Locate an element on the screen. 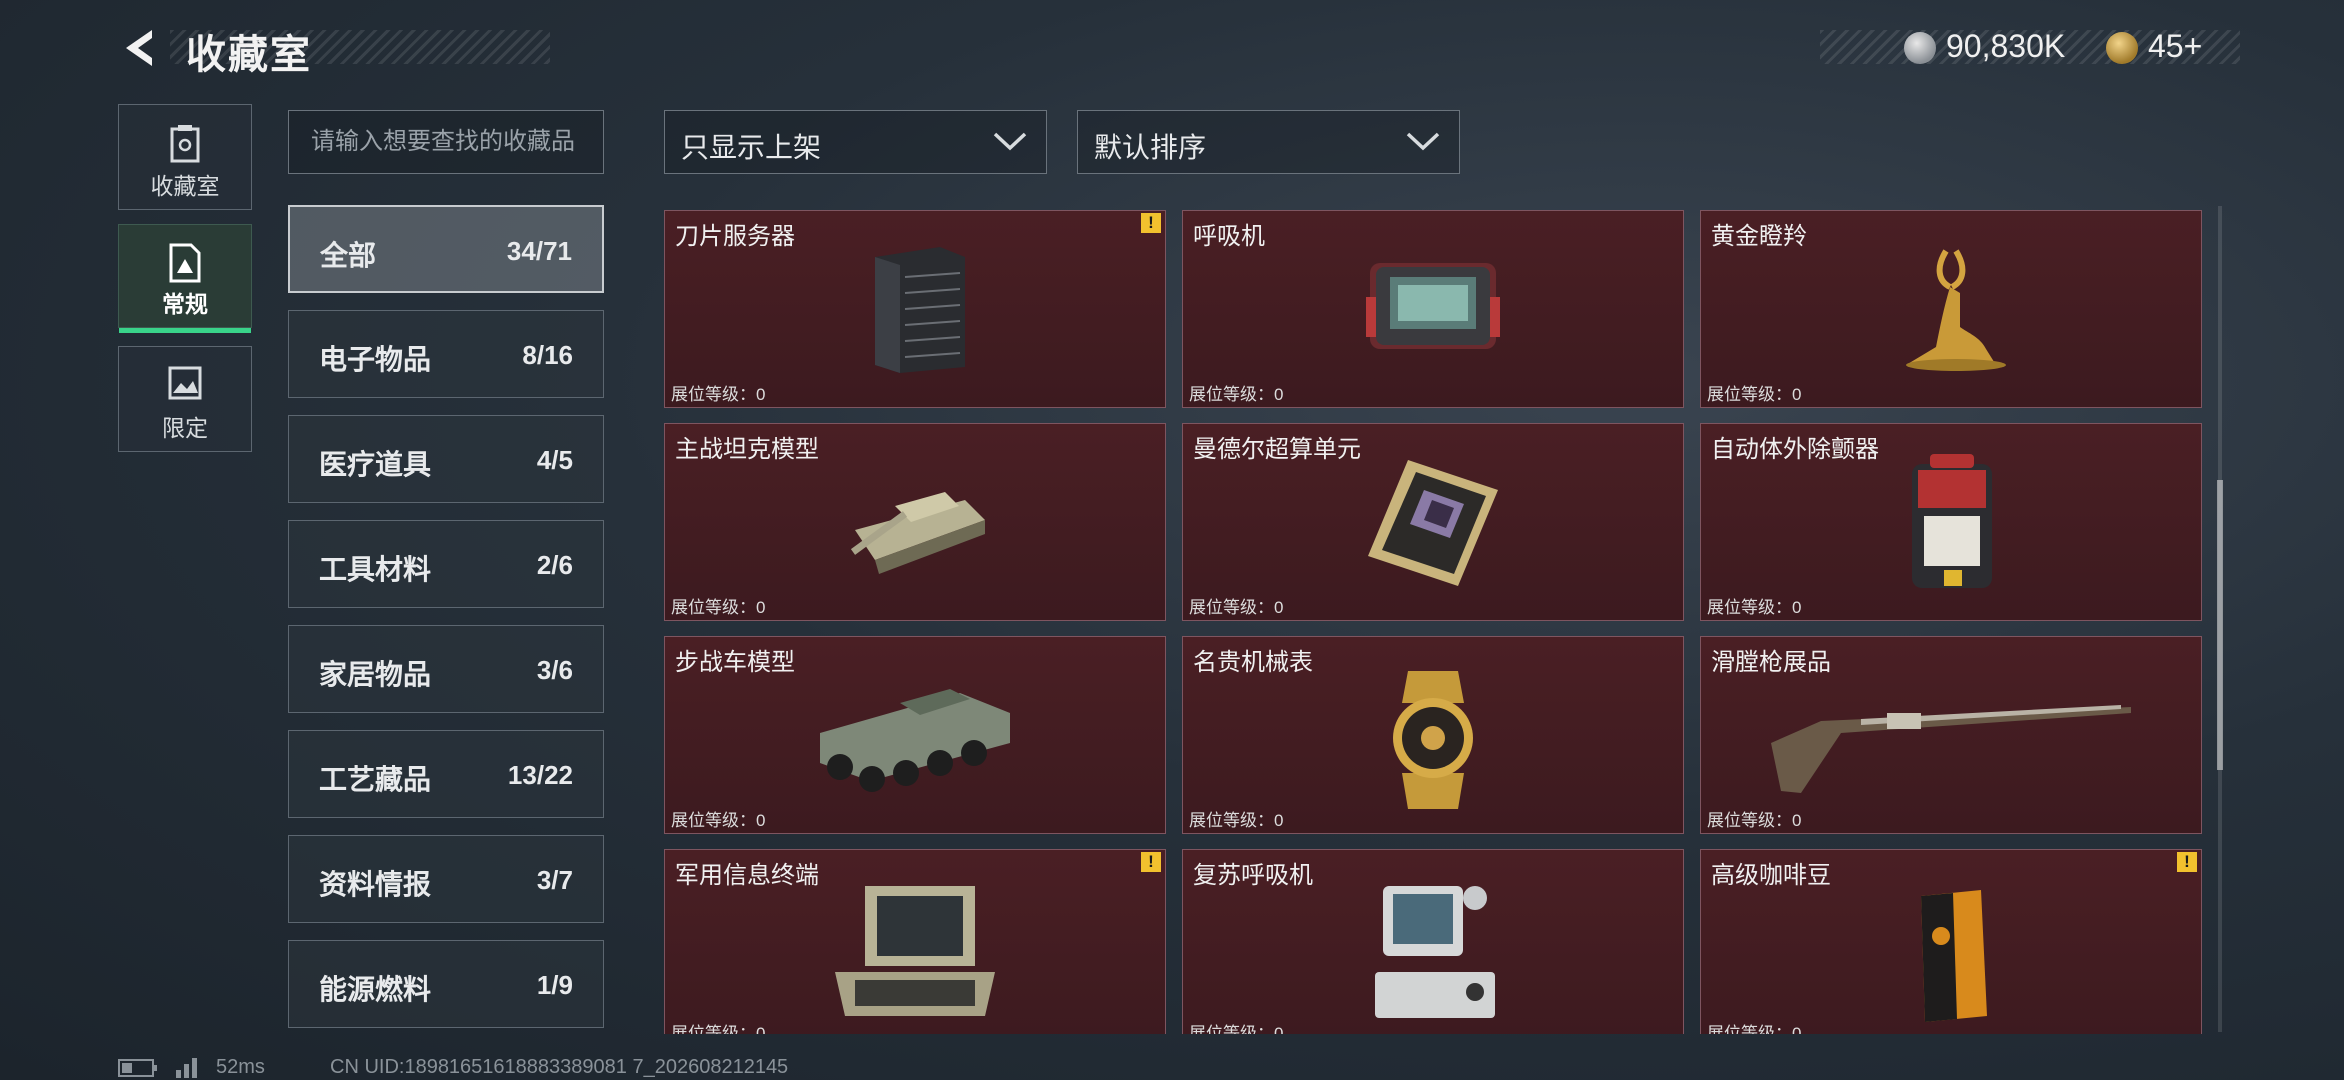 The height and width of the screenshot is (1080, 2344). item-name: 自动体外除颤器 is located at coordinates (1795, 449).